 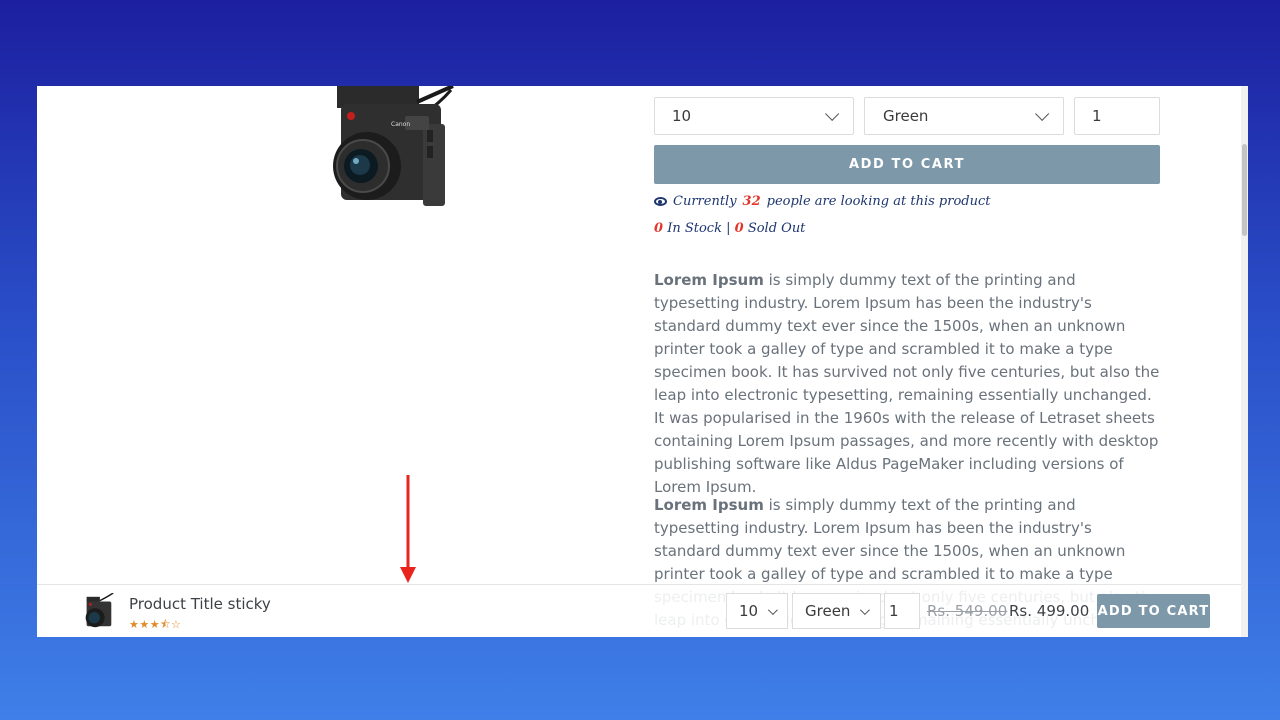 What do you see at coordinates (964, 116) in the screenshot?
I see `color-select: Green` at bounding box center [964, 116].